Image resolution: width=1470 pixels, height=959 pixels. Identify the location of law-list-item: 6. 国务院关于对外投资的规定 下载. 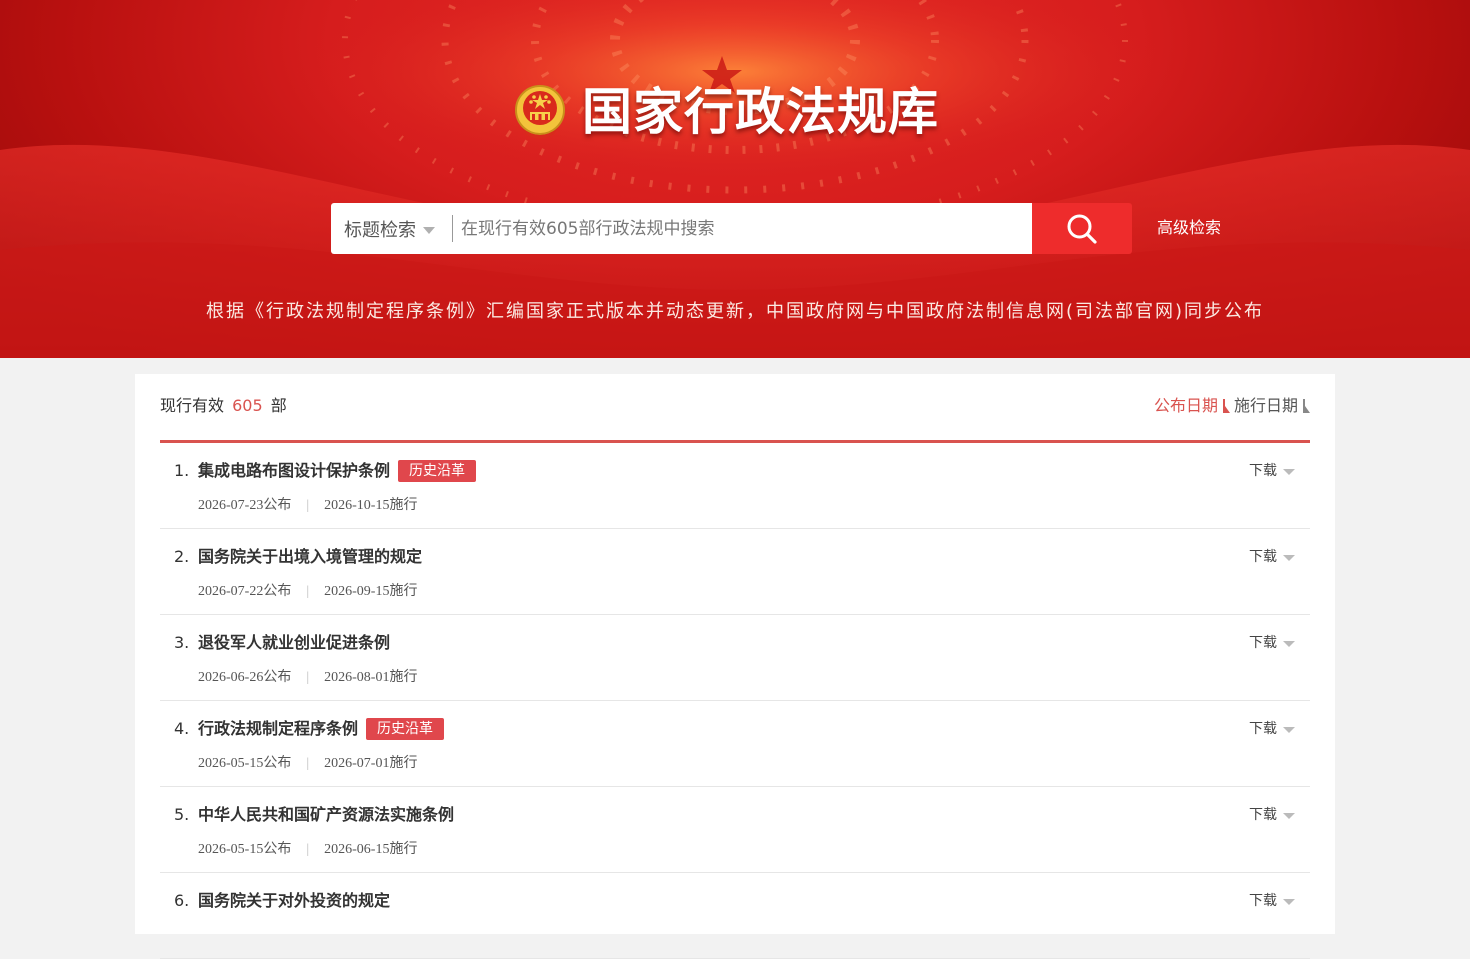
(735, 916).